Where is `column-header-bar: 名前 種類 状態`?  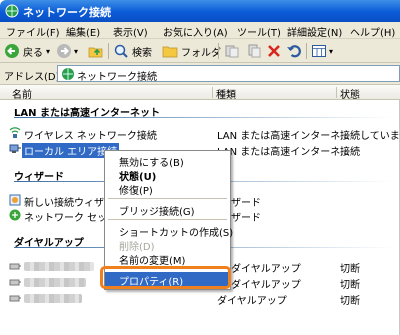 column-header-bar: 名前 種類 状態 is located at coordinates (200, 93).